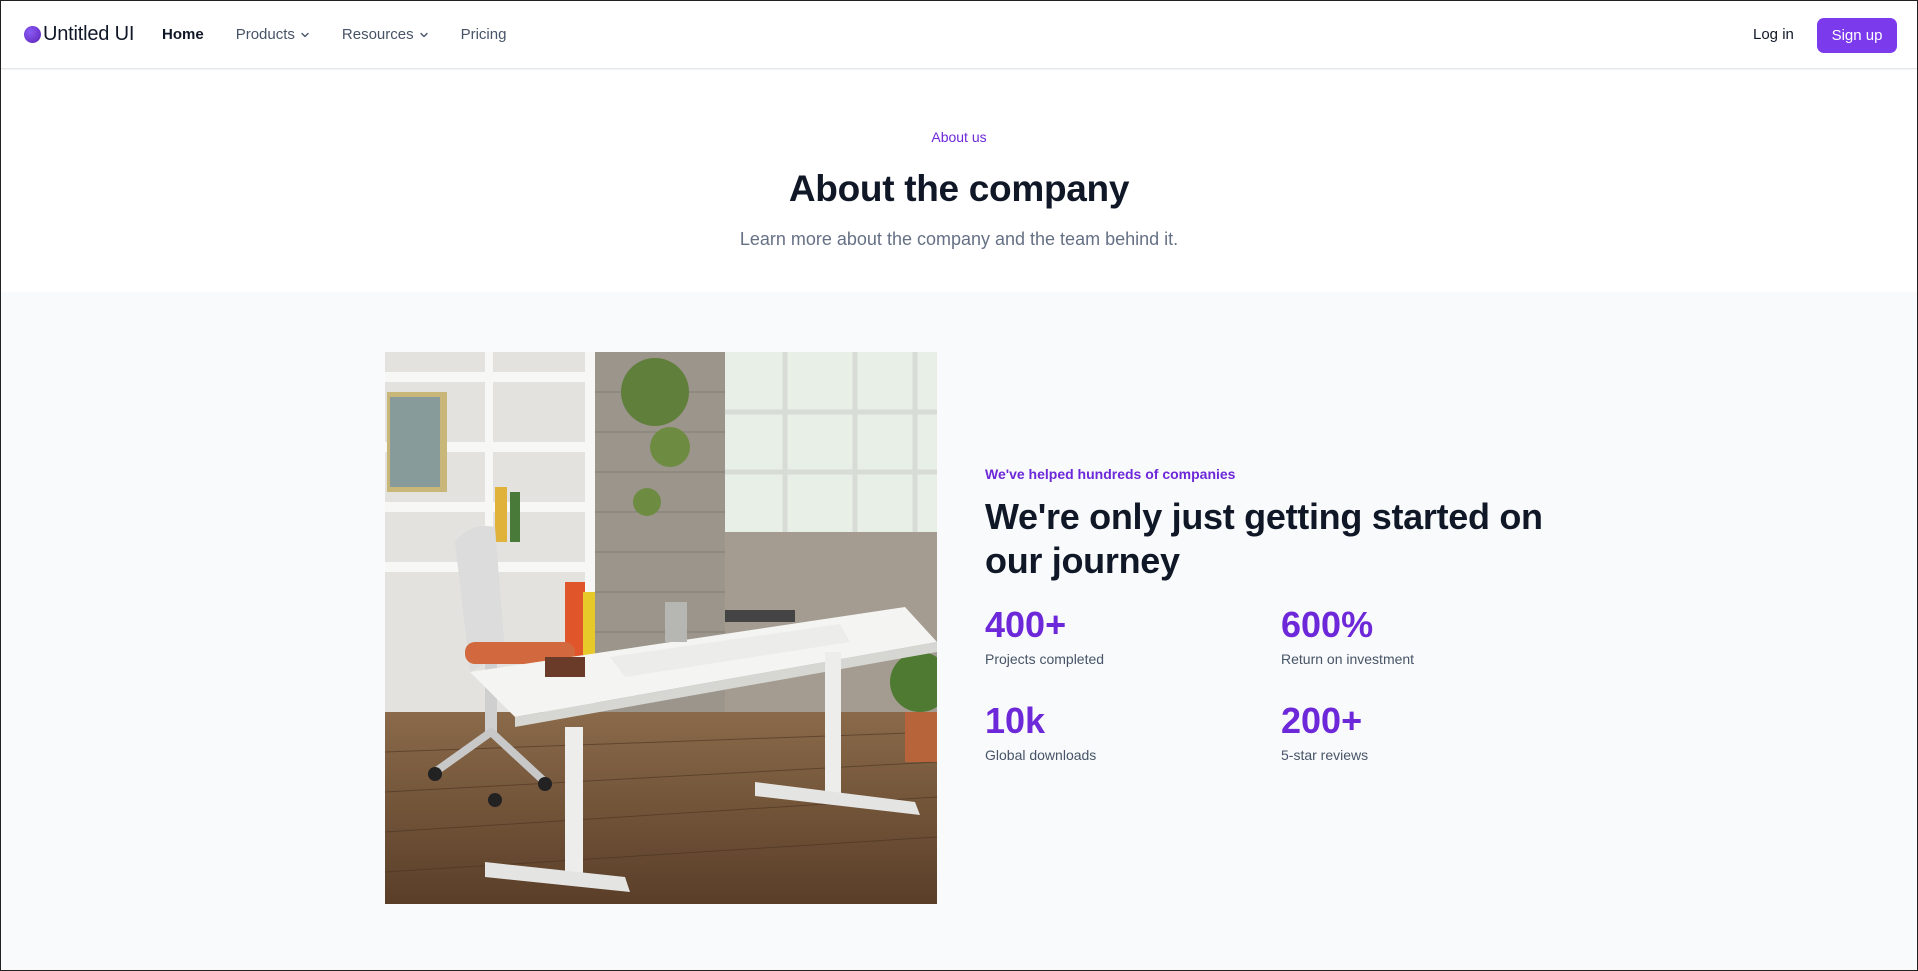  What do you see at coordinates (1045, 659) in the screenshot?
I see `stat-label: Projects completed` at bounding box center [1045, 659].